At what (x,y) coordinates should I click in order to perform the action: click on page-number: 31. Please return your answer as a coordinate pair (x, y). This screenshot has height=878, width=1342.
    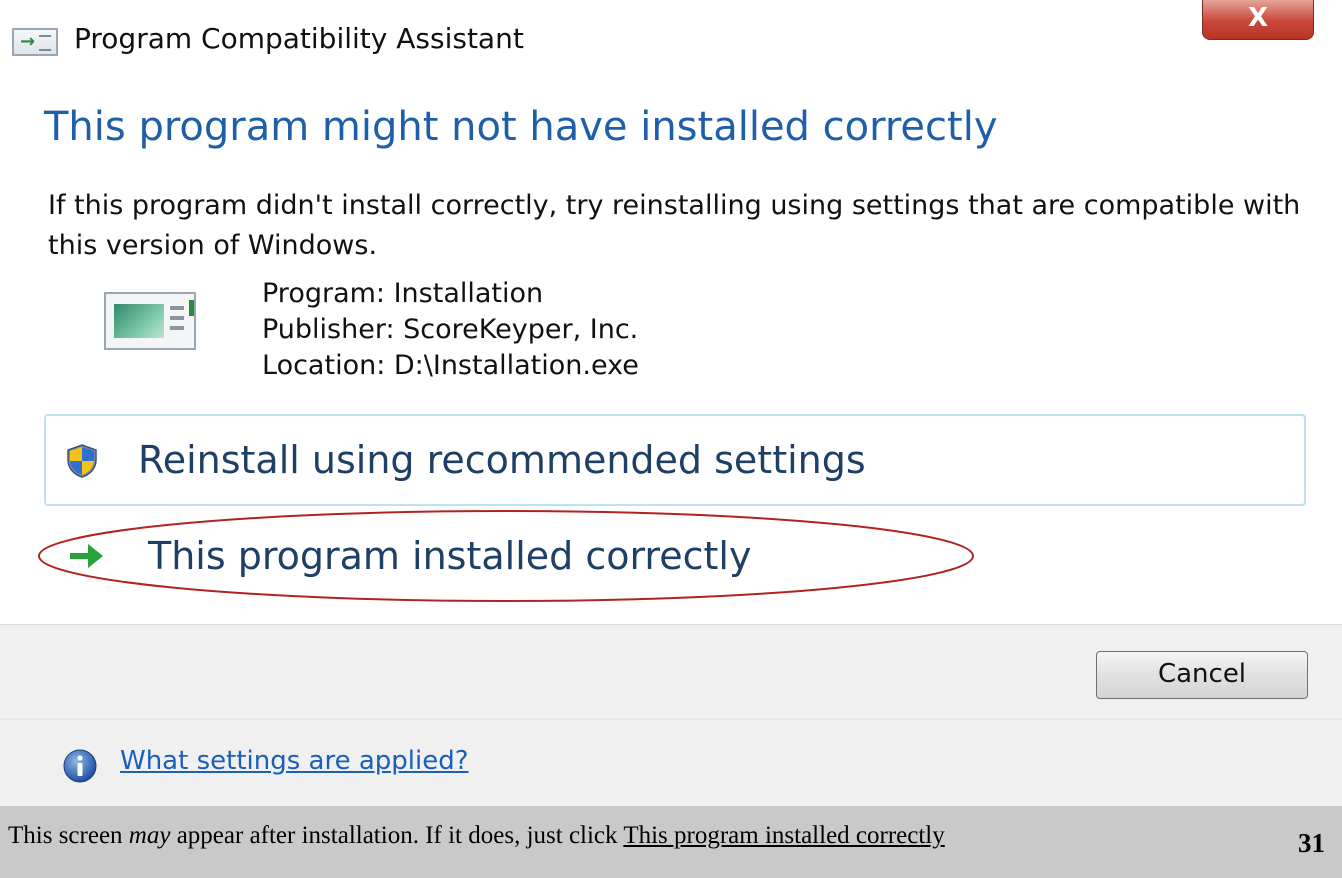
    Looking at the image, I should click on (1311, 843).